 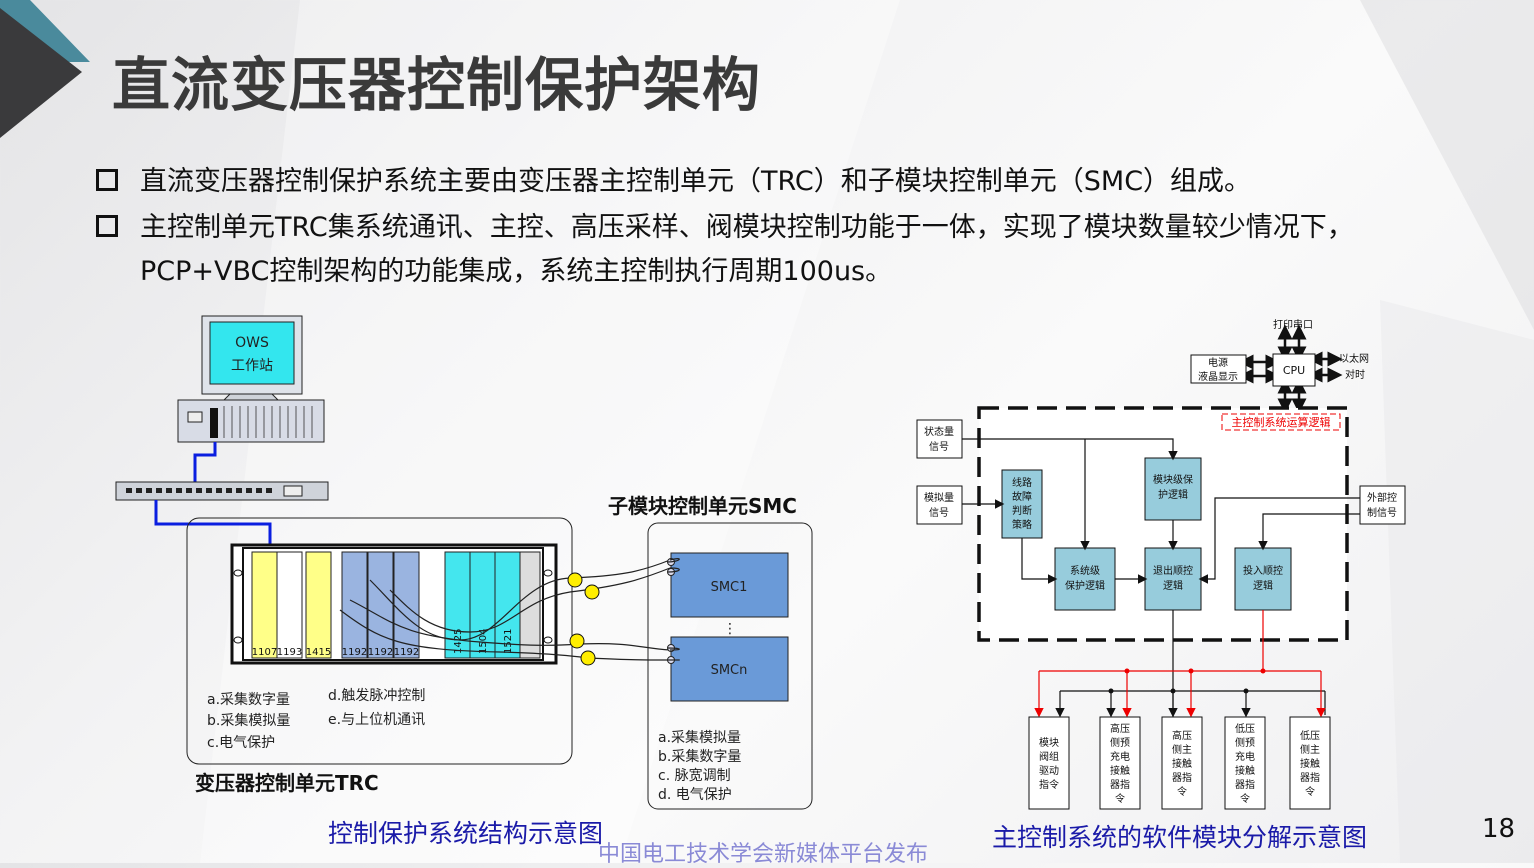 I want to click on region-label: 主控制系统运算逻辑, so click(x=1281, y=422).